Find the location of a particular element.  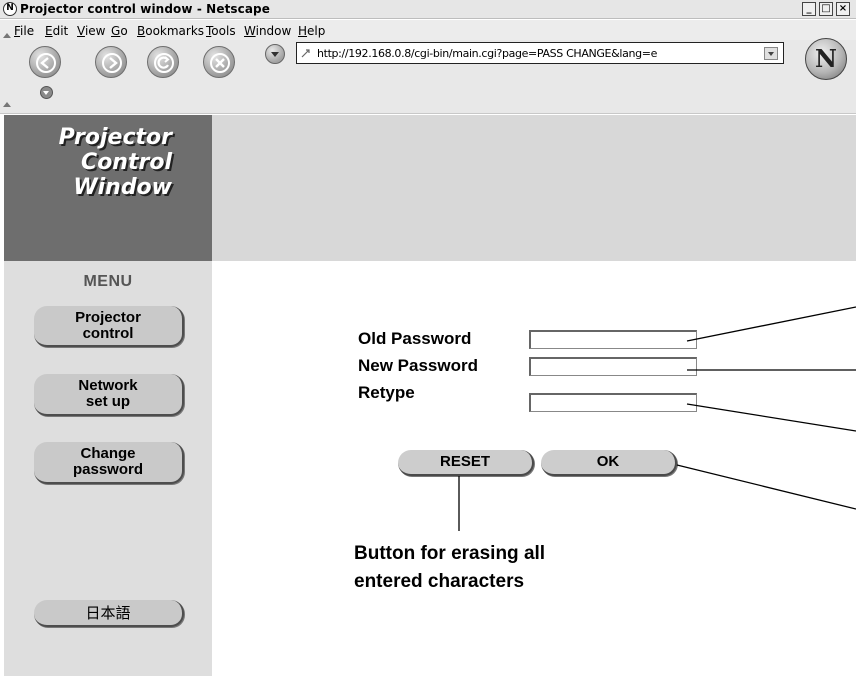

forward-button is located at coordinates (111, 62).